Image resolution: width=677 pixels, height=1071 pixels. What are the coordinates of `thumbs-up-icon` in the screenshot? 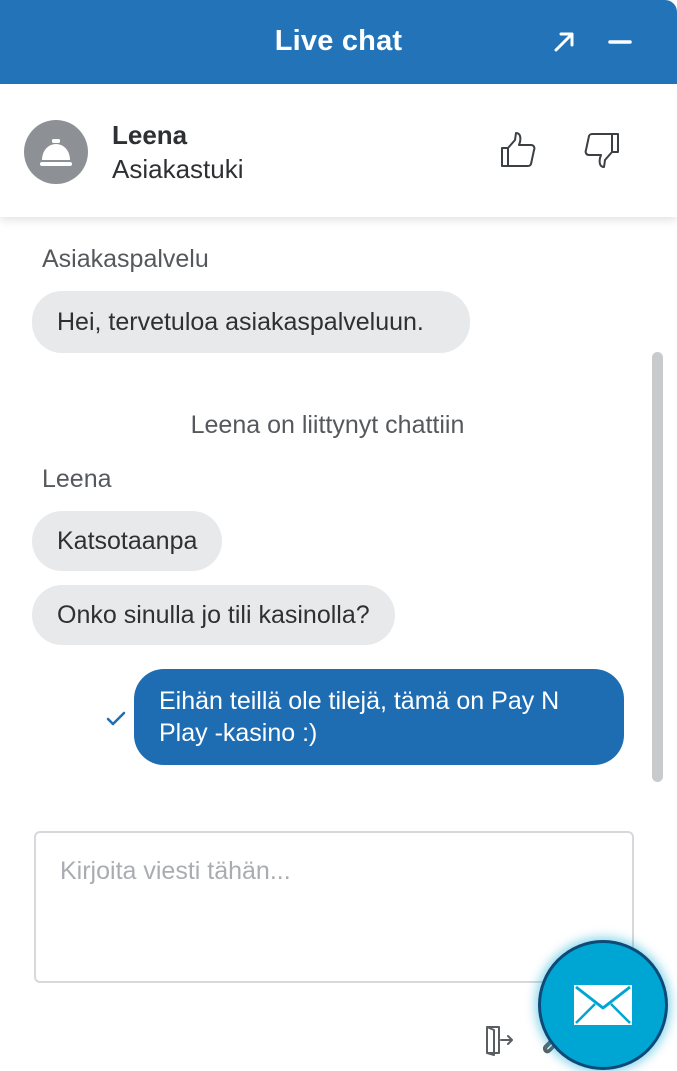 It's located at (518, 149).